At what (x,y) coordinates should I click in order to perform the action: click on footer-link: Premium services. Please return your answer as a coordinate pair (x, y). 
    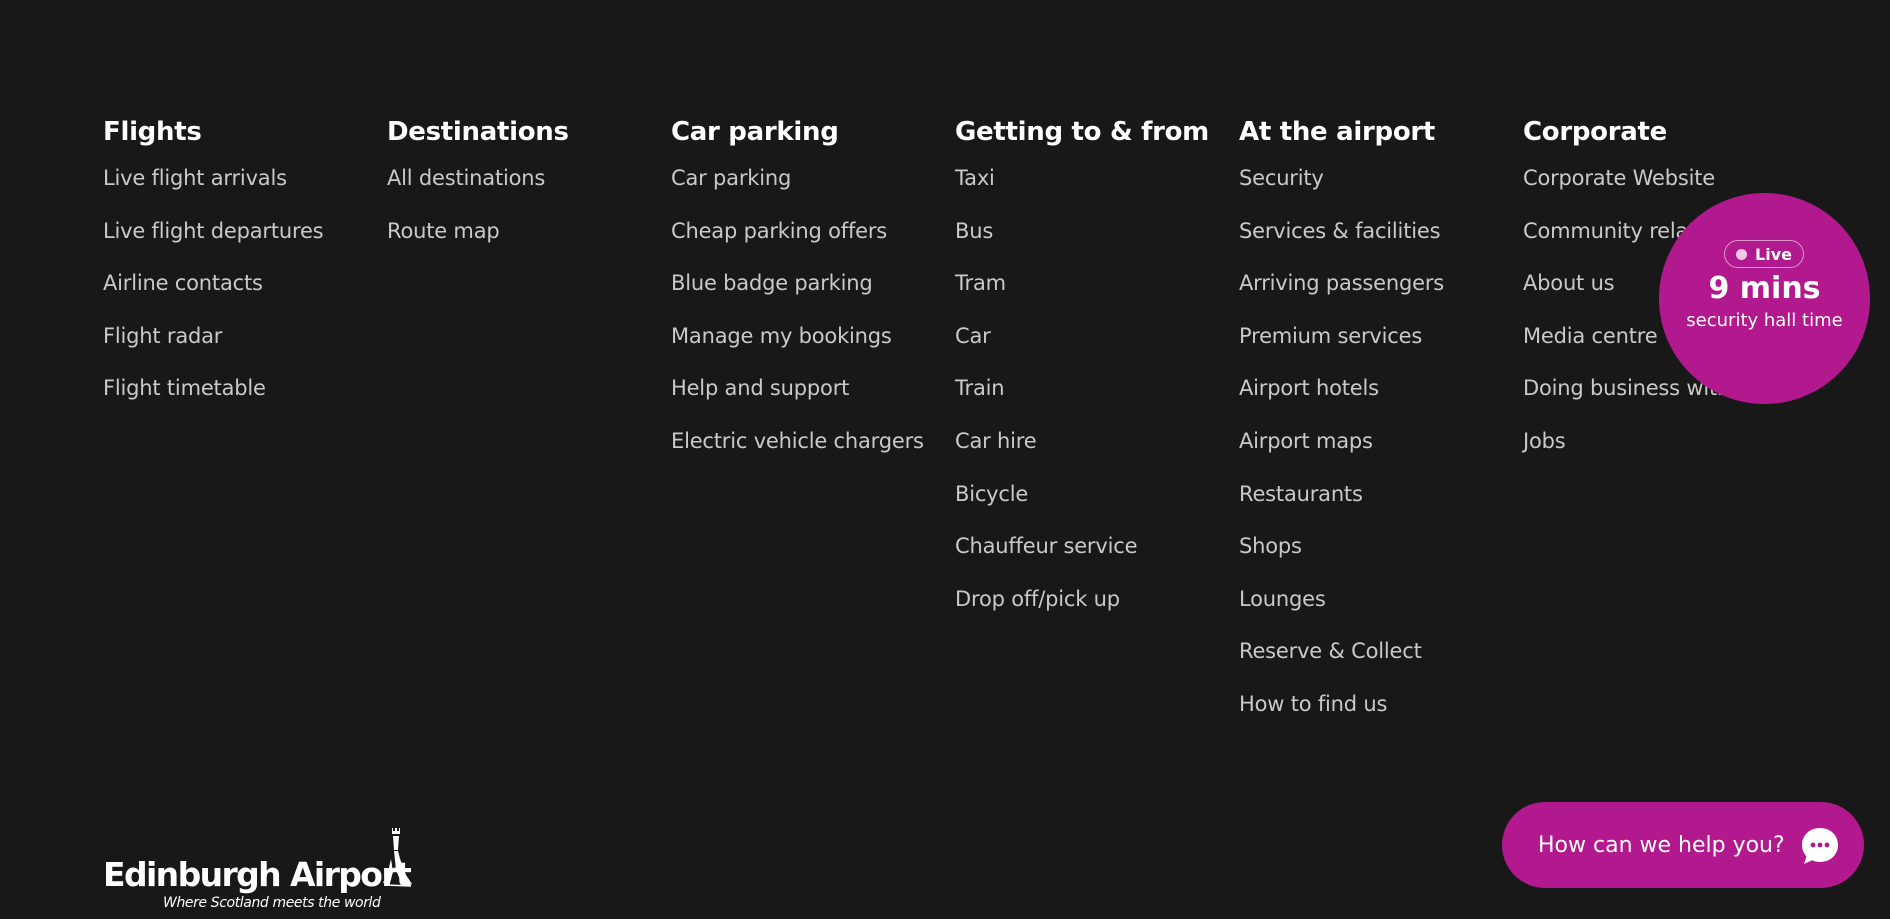
    Looking at the image, I should click on (1330, 336).